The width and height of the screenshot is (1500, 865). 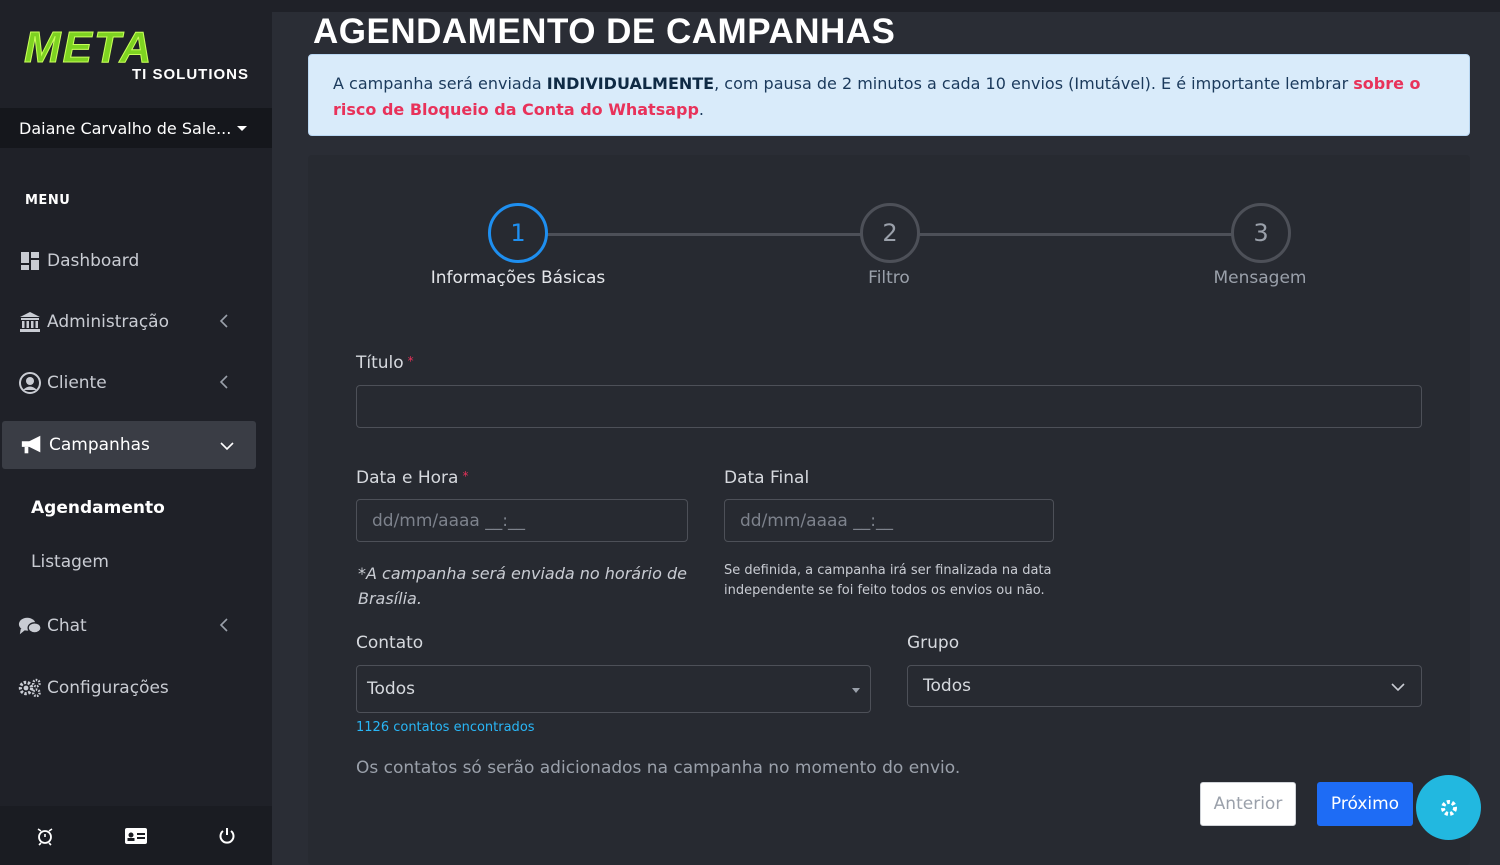 I want to click on step-1-label: Informações Básicas, so click(x=518, y=278).